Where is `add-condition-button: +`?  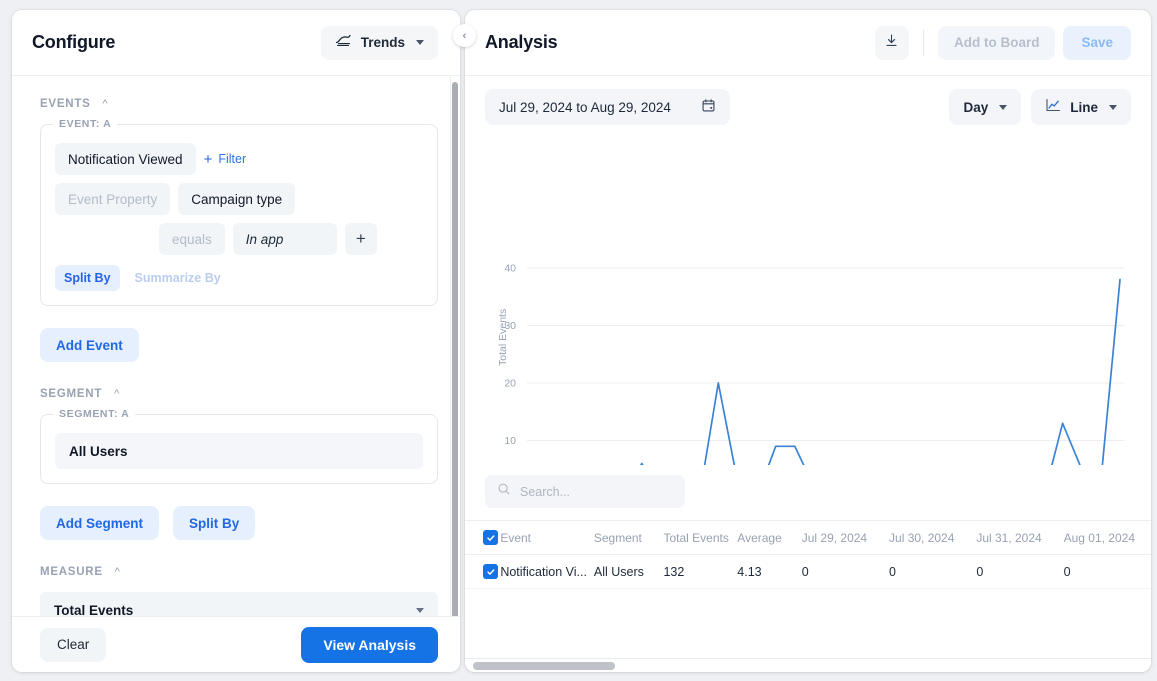
add-condition-button: + is located at coordinates (360, 239).